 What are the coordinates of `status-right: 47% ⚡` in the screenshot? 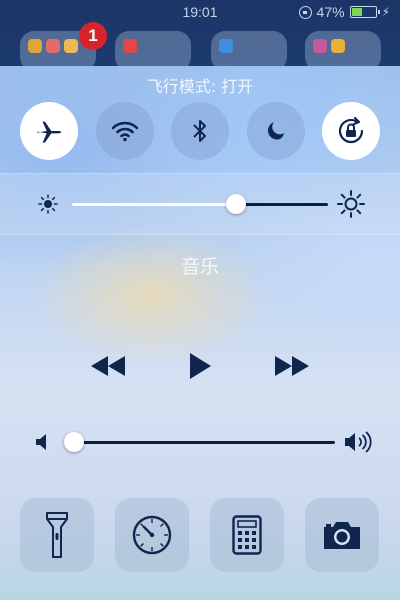 It's located at (344, 12).